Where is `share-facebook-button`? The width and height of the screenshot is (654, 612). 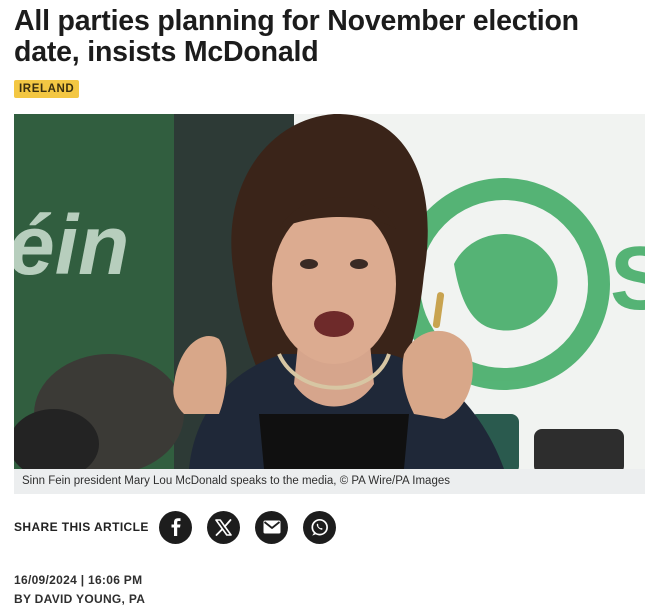
share-facebook-button is located at coordinates (175, 527).